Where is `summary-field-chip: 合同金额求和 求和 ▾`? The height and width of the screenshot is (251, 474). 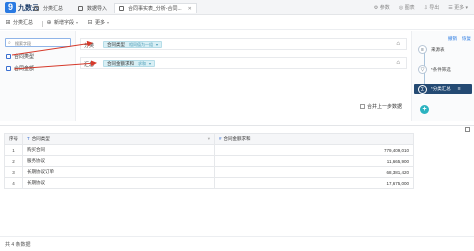
summary-field-chip: 合同金额求和 求和 ▾ is located at coordinates (129, 63).